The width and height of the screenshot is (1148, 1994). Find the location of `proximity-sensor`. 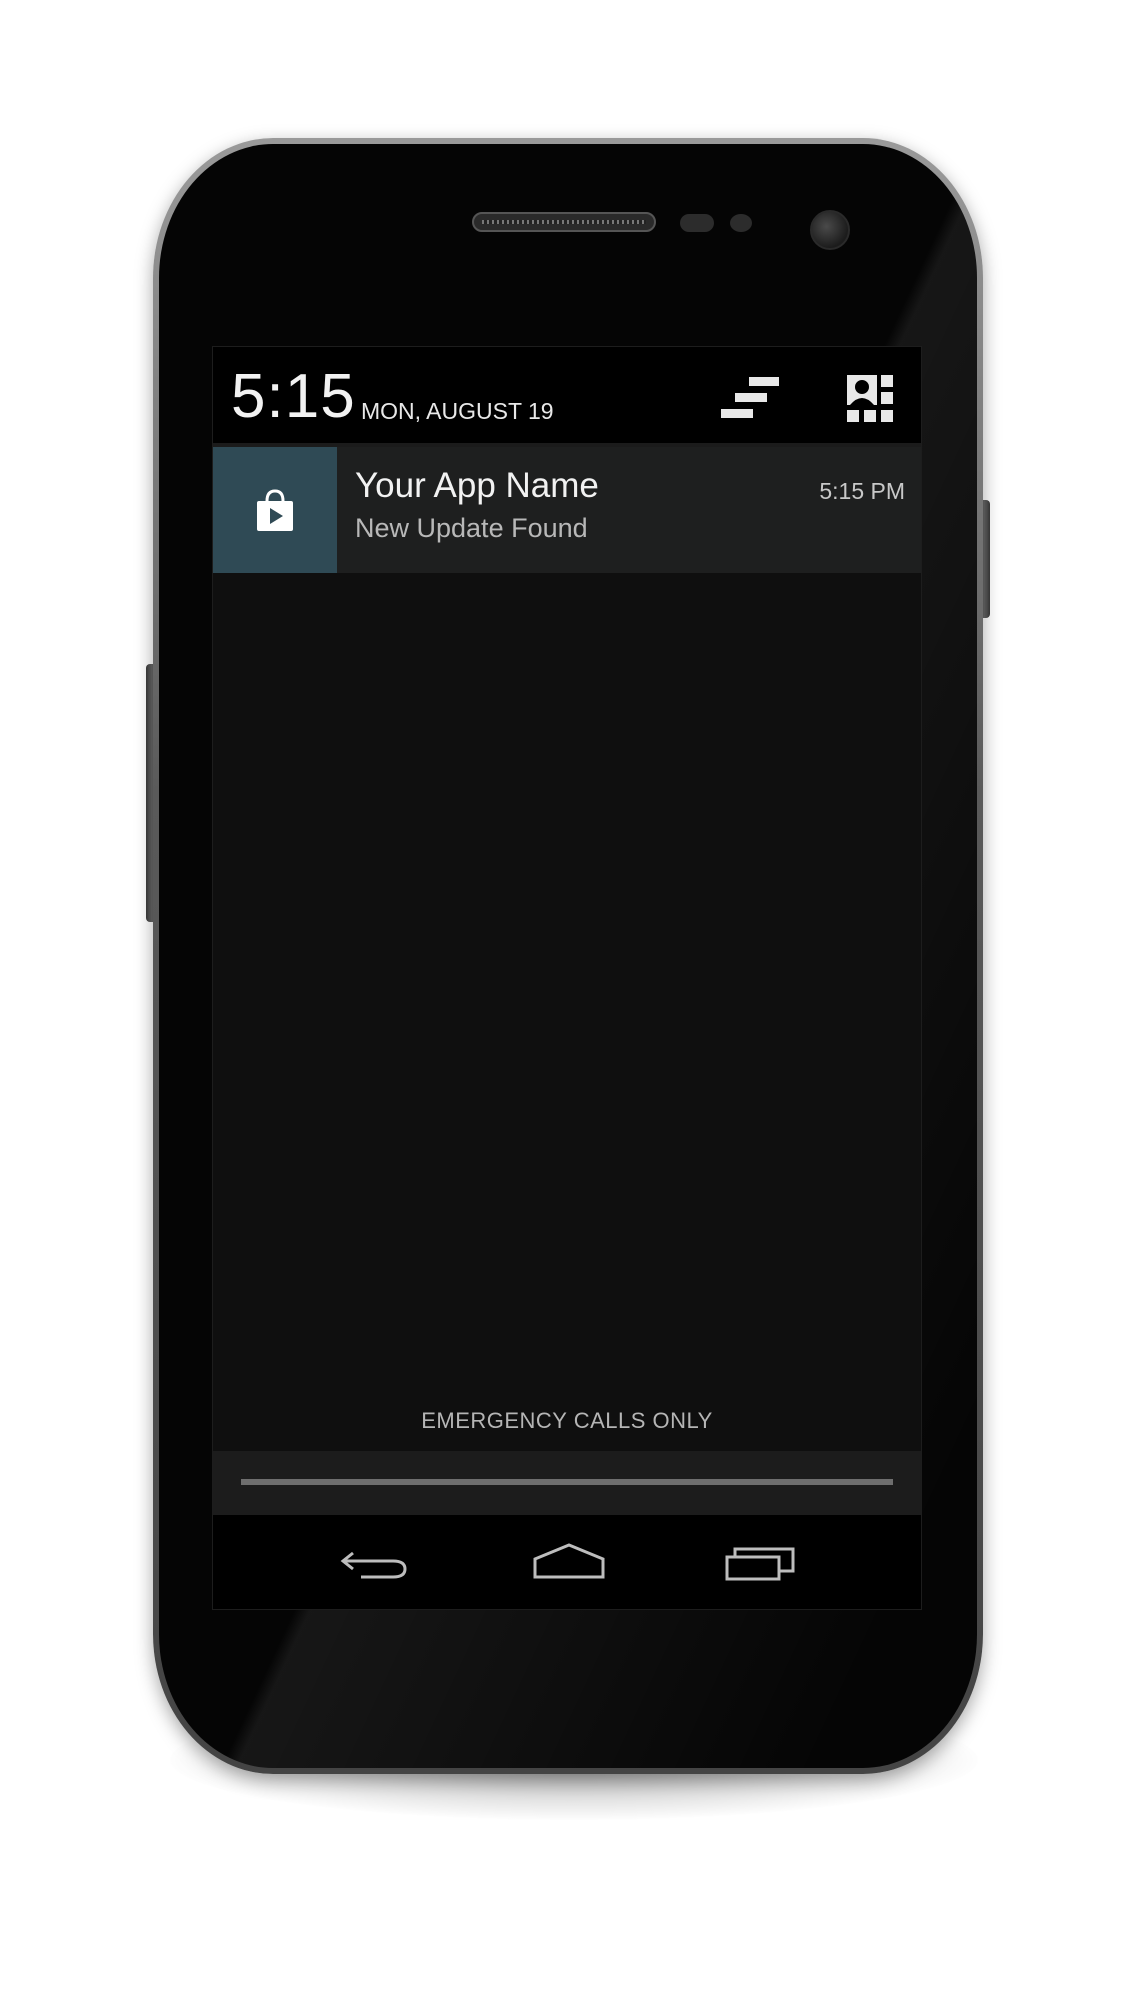

proximity-sensor is located at coordinates (697, 223).